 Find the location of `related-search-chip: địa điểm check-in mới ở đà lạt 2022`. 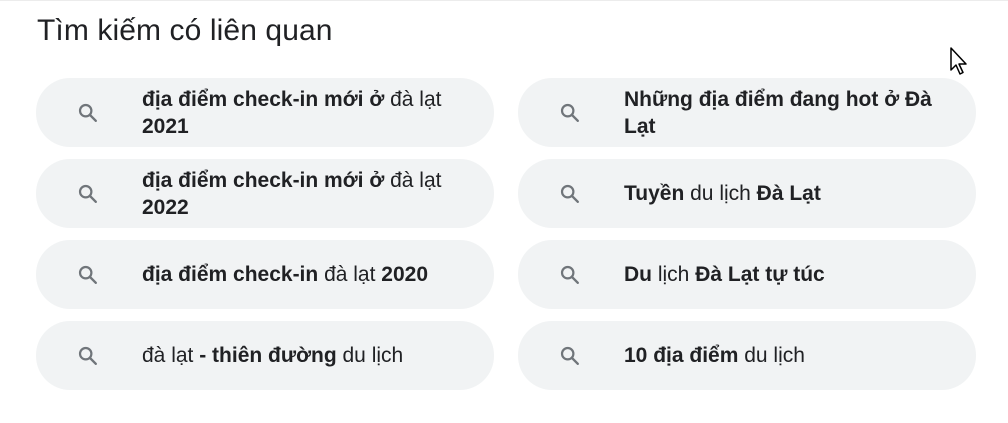

related-search-chip: địa điểm check-in mới ở đà lạt 2022 is located at coordinates (265, 193).